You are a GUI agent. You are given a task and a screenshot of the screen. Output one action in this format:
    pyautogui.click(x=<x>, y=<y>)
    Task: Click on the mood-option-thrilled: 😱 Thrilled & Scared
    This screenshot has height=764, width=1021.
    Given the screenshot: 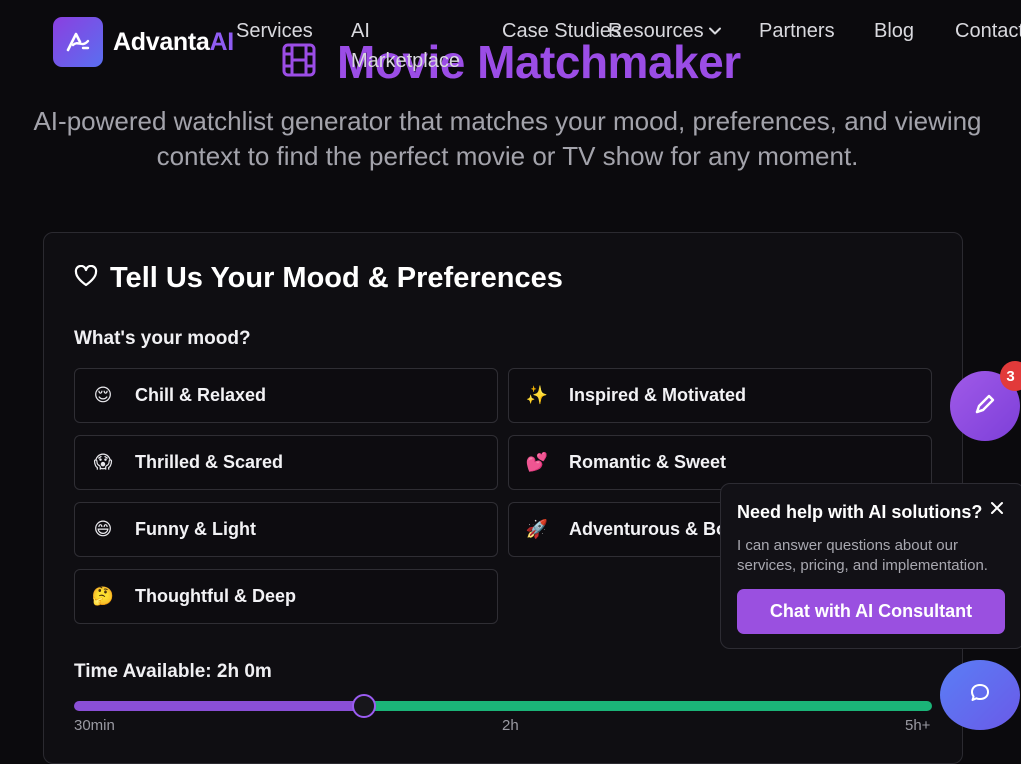 What is the action you would take?
    pyautogui.click(x=286, y=462)
    